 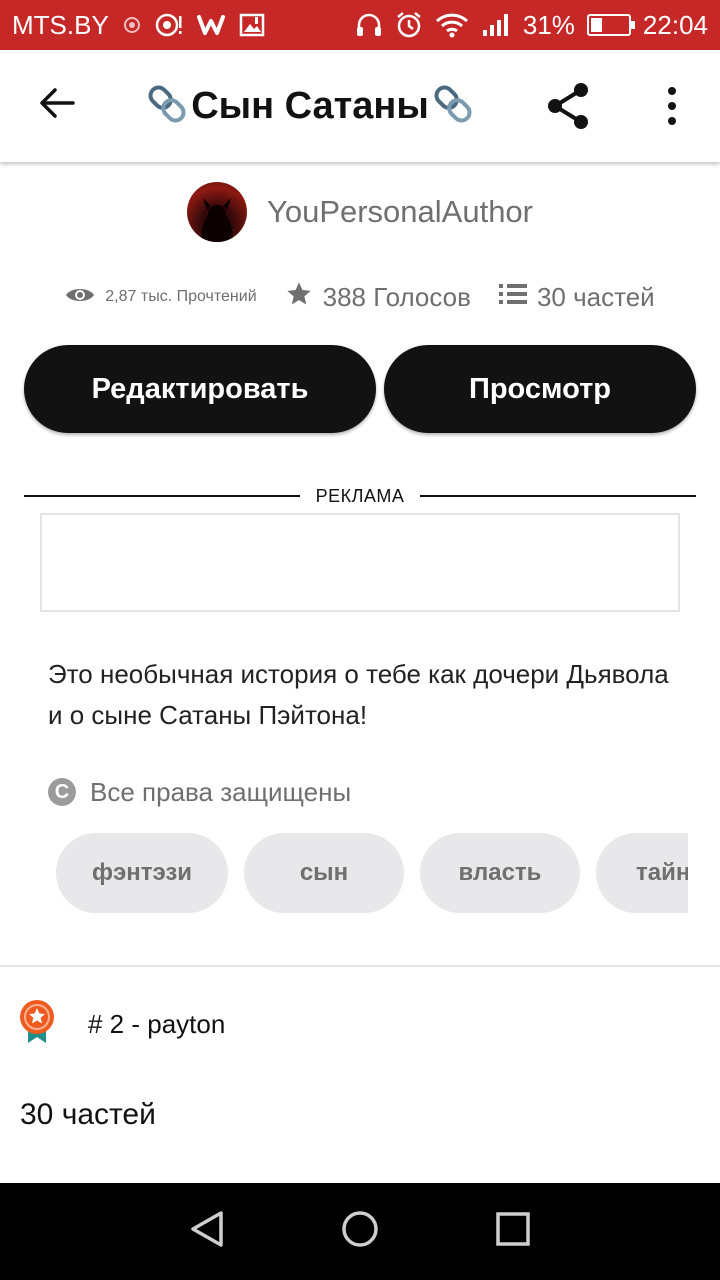 I want to click on avatar, so click(x=217, y=212).